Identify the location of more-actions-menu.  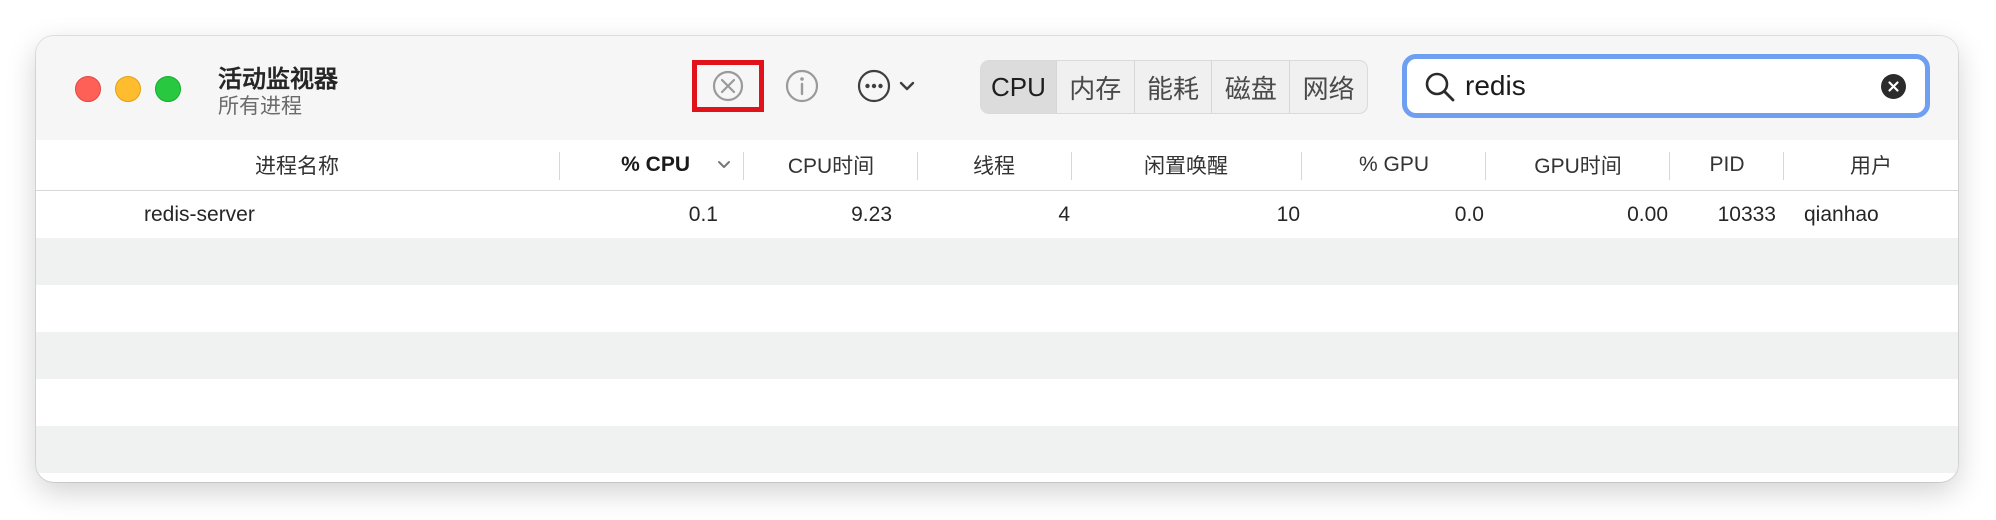
(894, 86).